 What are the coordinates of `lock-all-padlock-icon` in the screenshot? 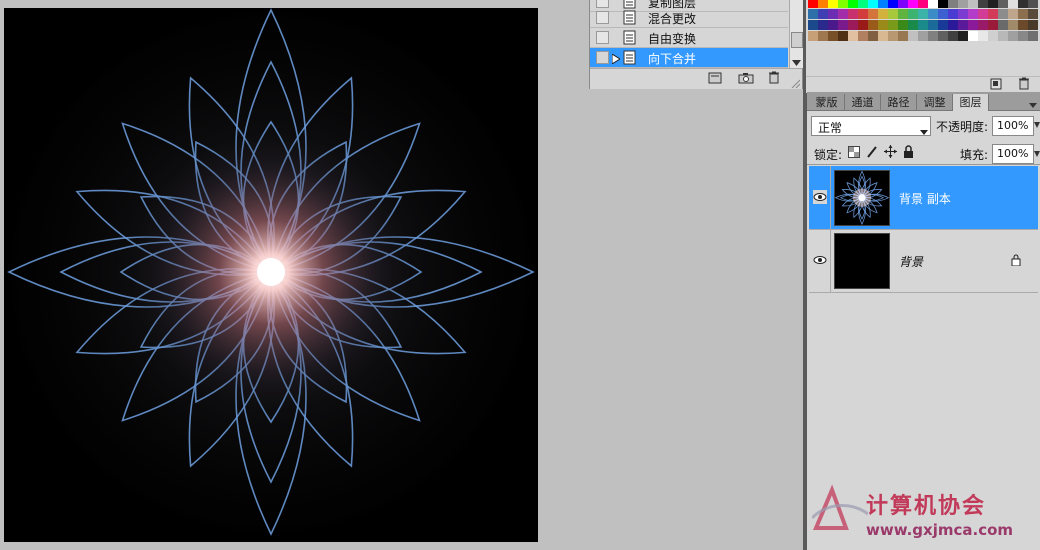 It's located at (908, 153).